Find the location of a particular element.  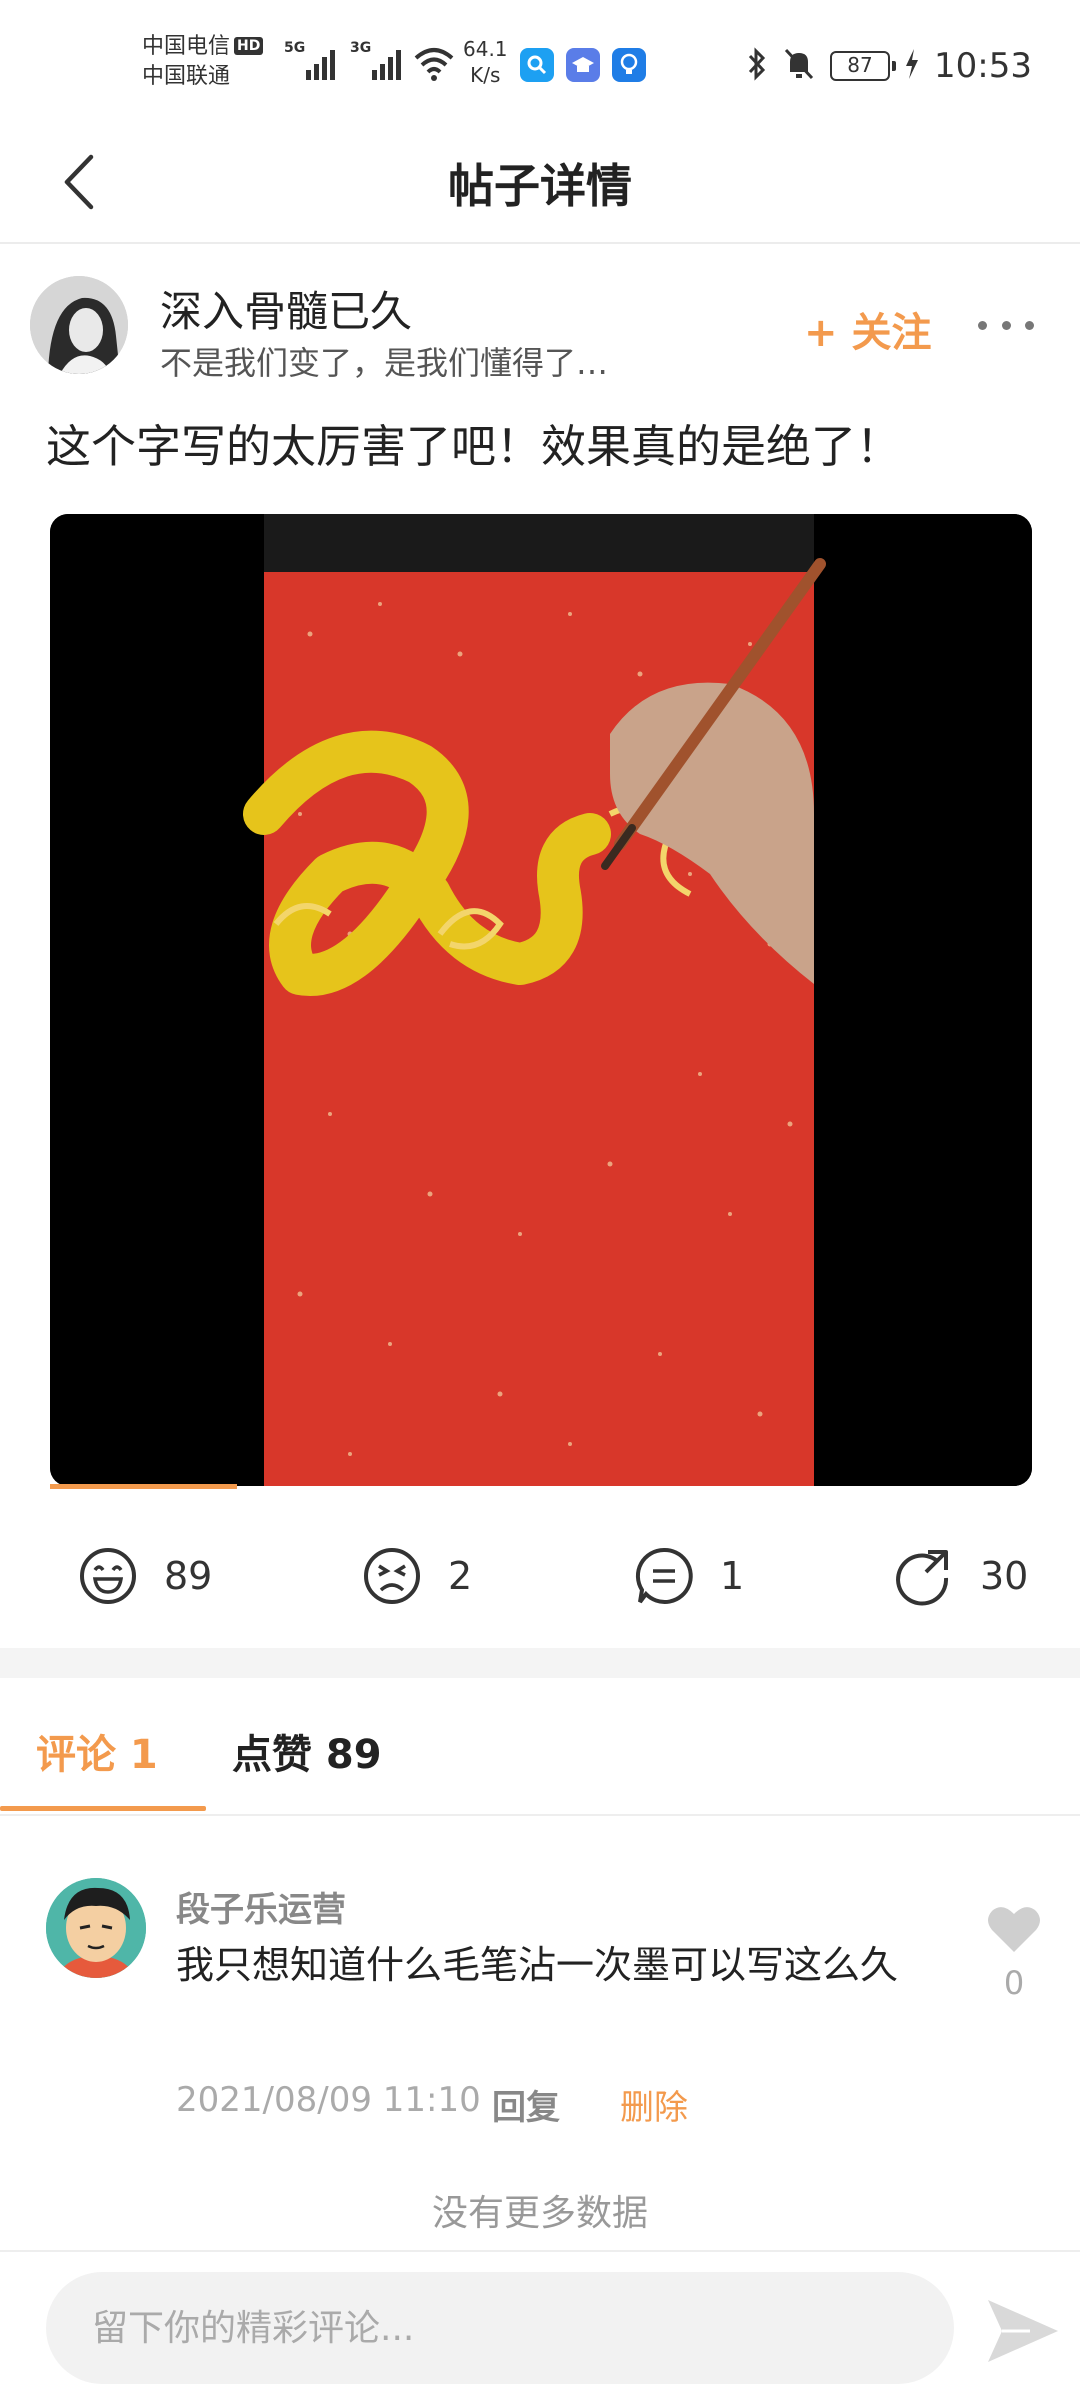

status-right: 87 10:53 is located at coordinates (889, 66).